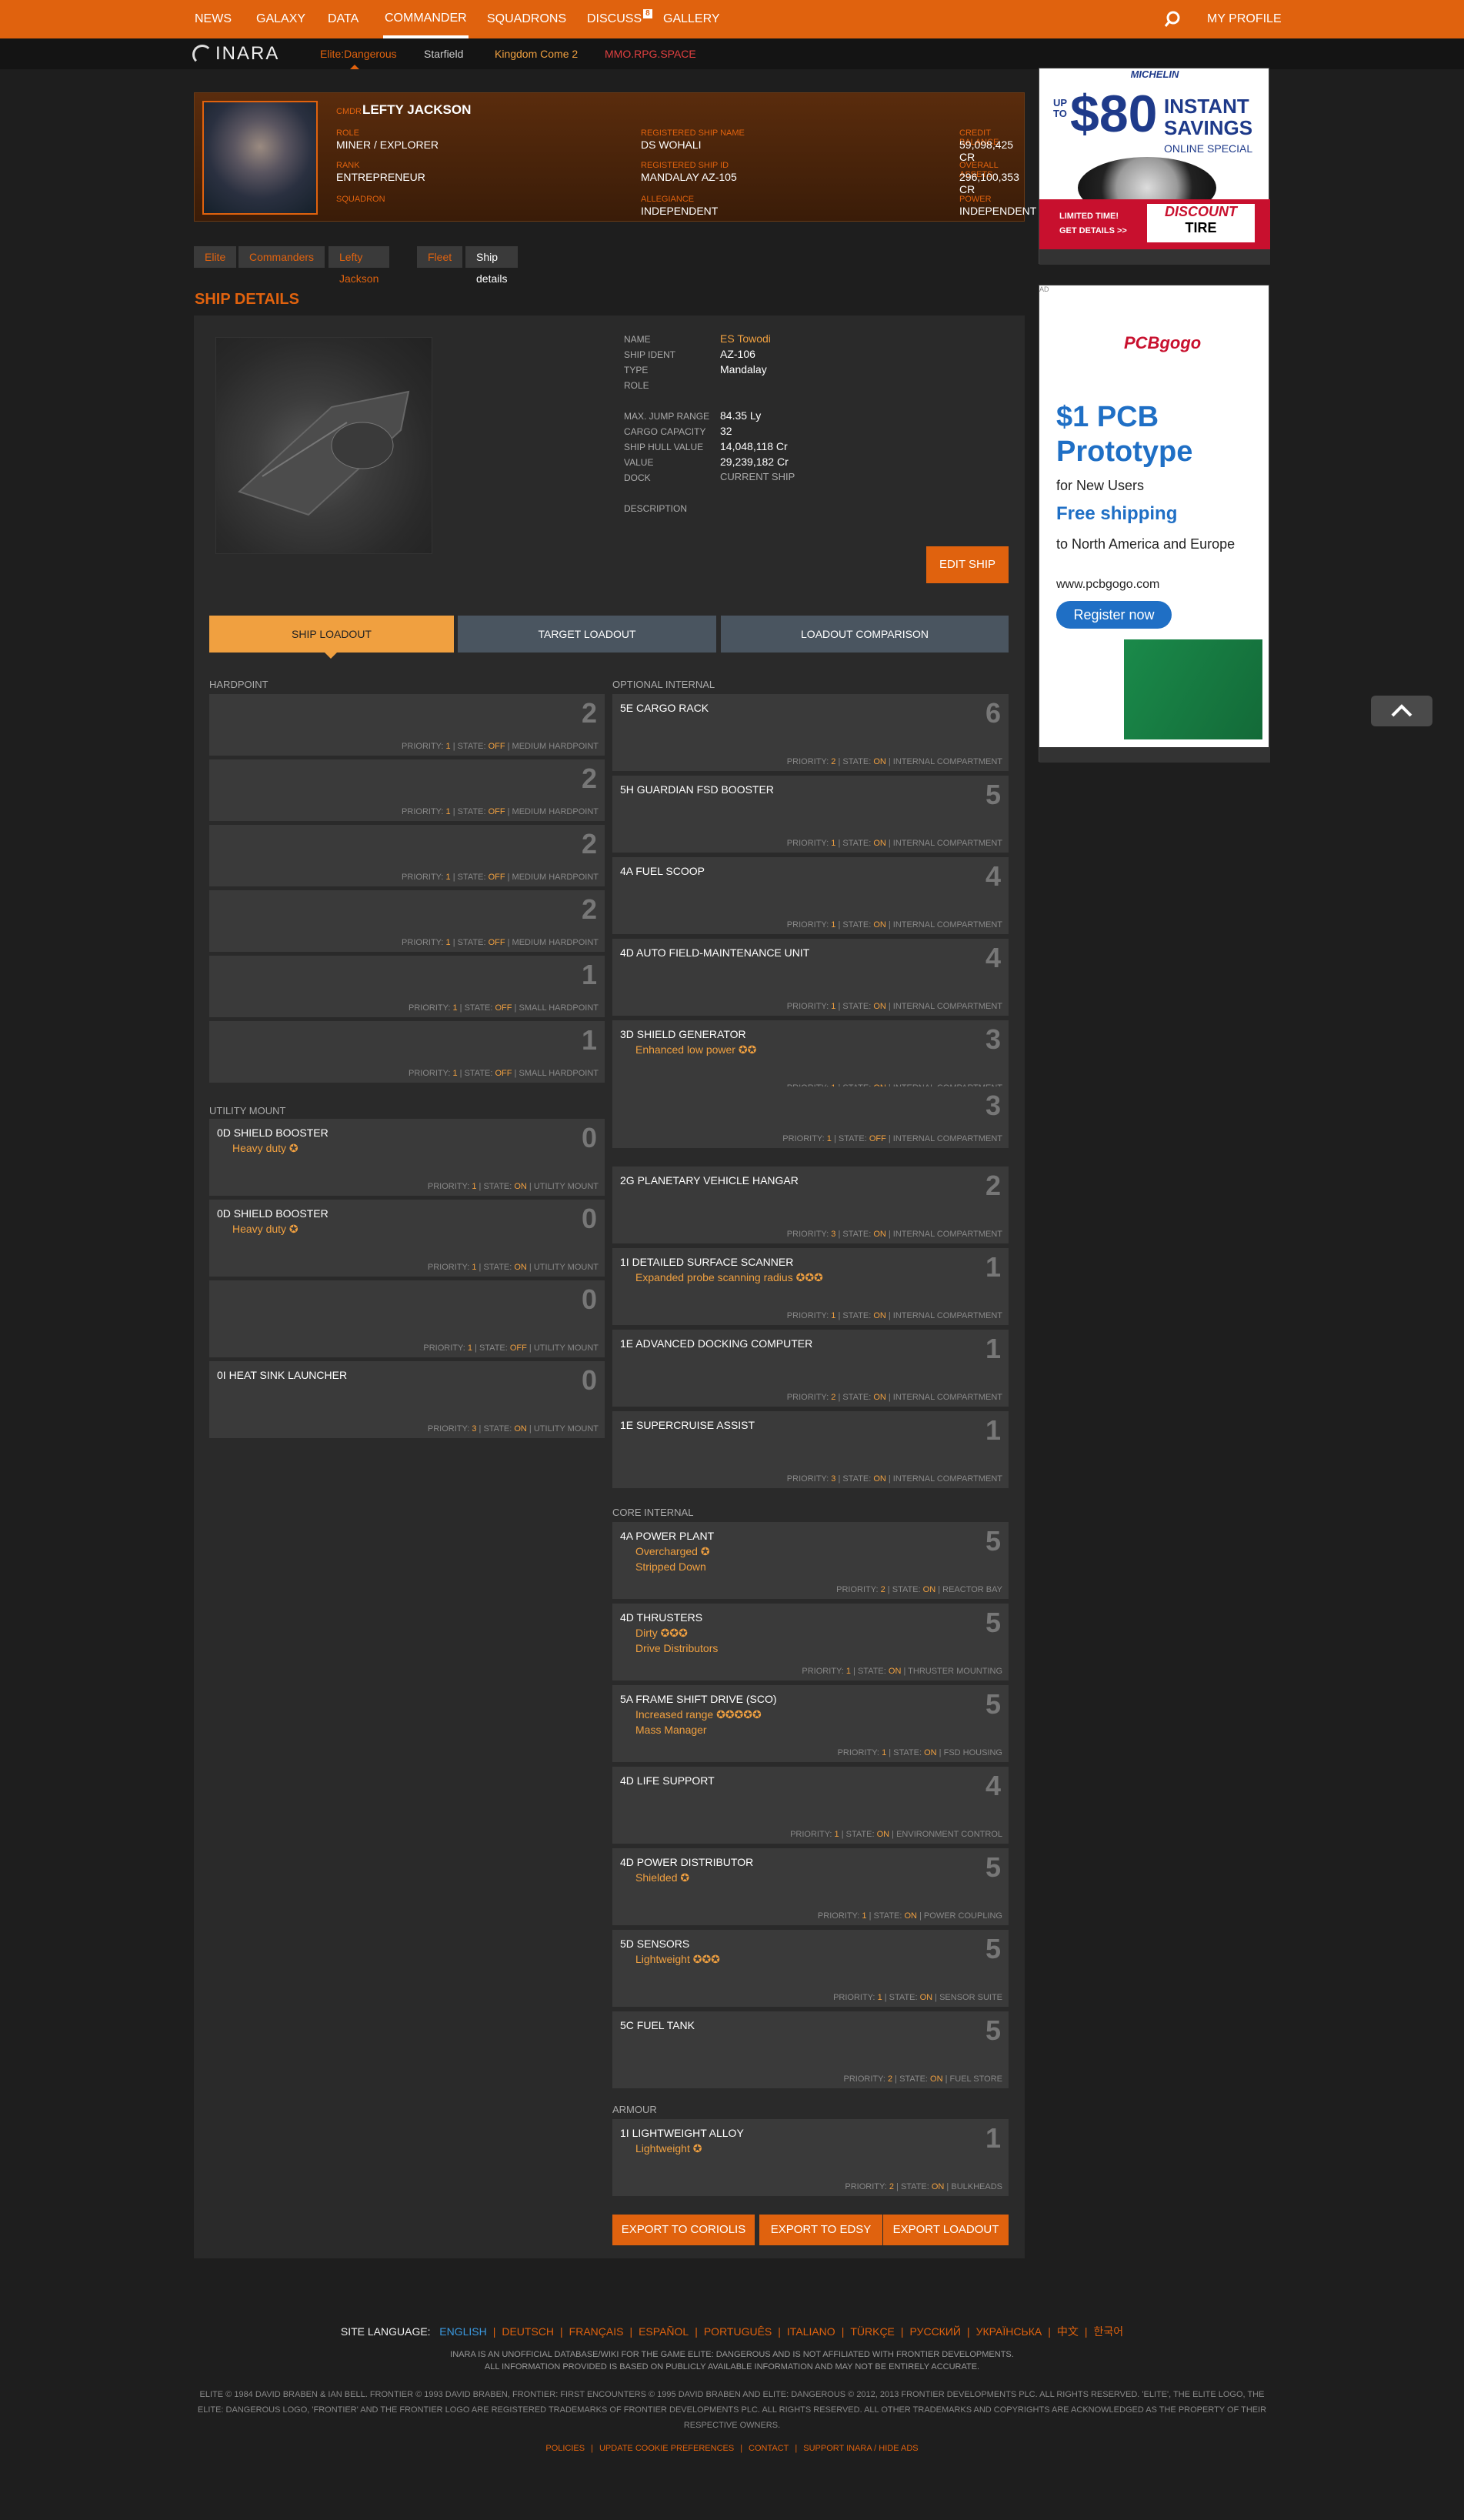 The height and width of the screenshot is (2520, 1464). I want to click on logo-text: INARA, so click(247, 54).